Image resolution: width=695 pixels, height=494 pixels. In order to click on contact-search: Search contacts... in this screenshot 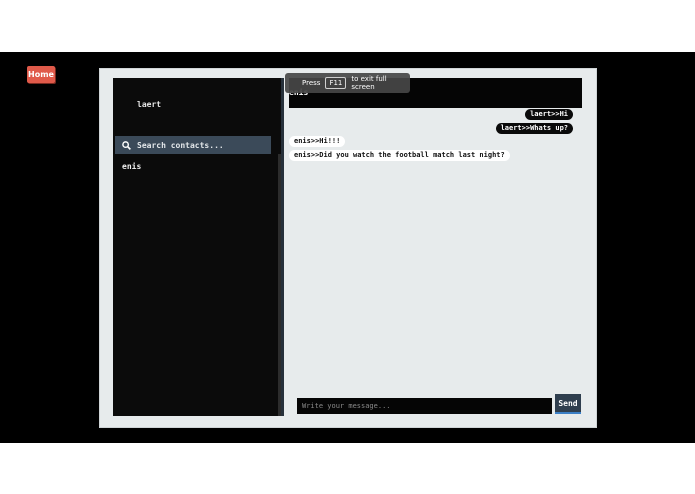, I will do `click(193, 145)`.